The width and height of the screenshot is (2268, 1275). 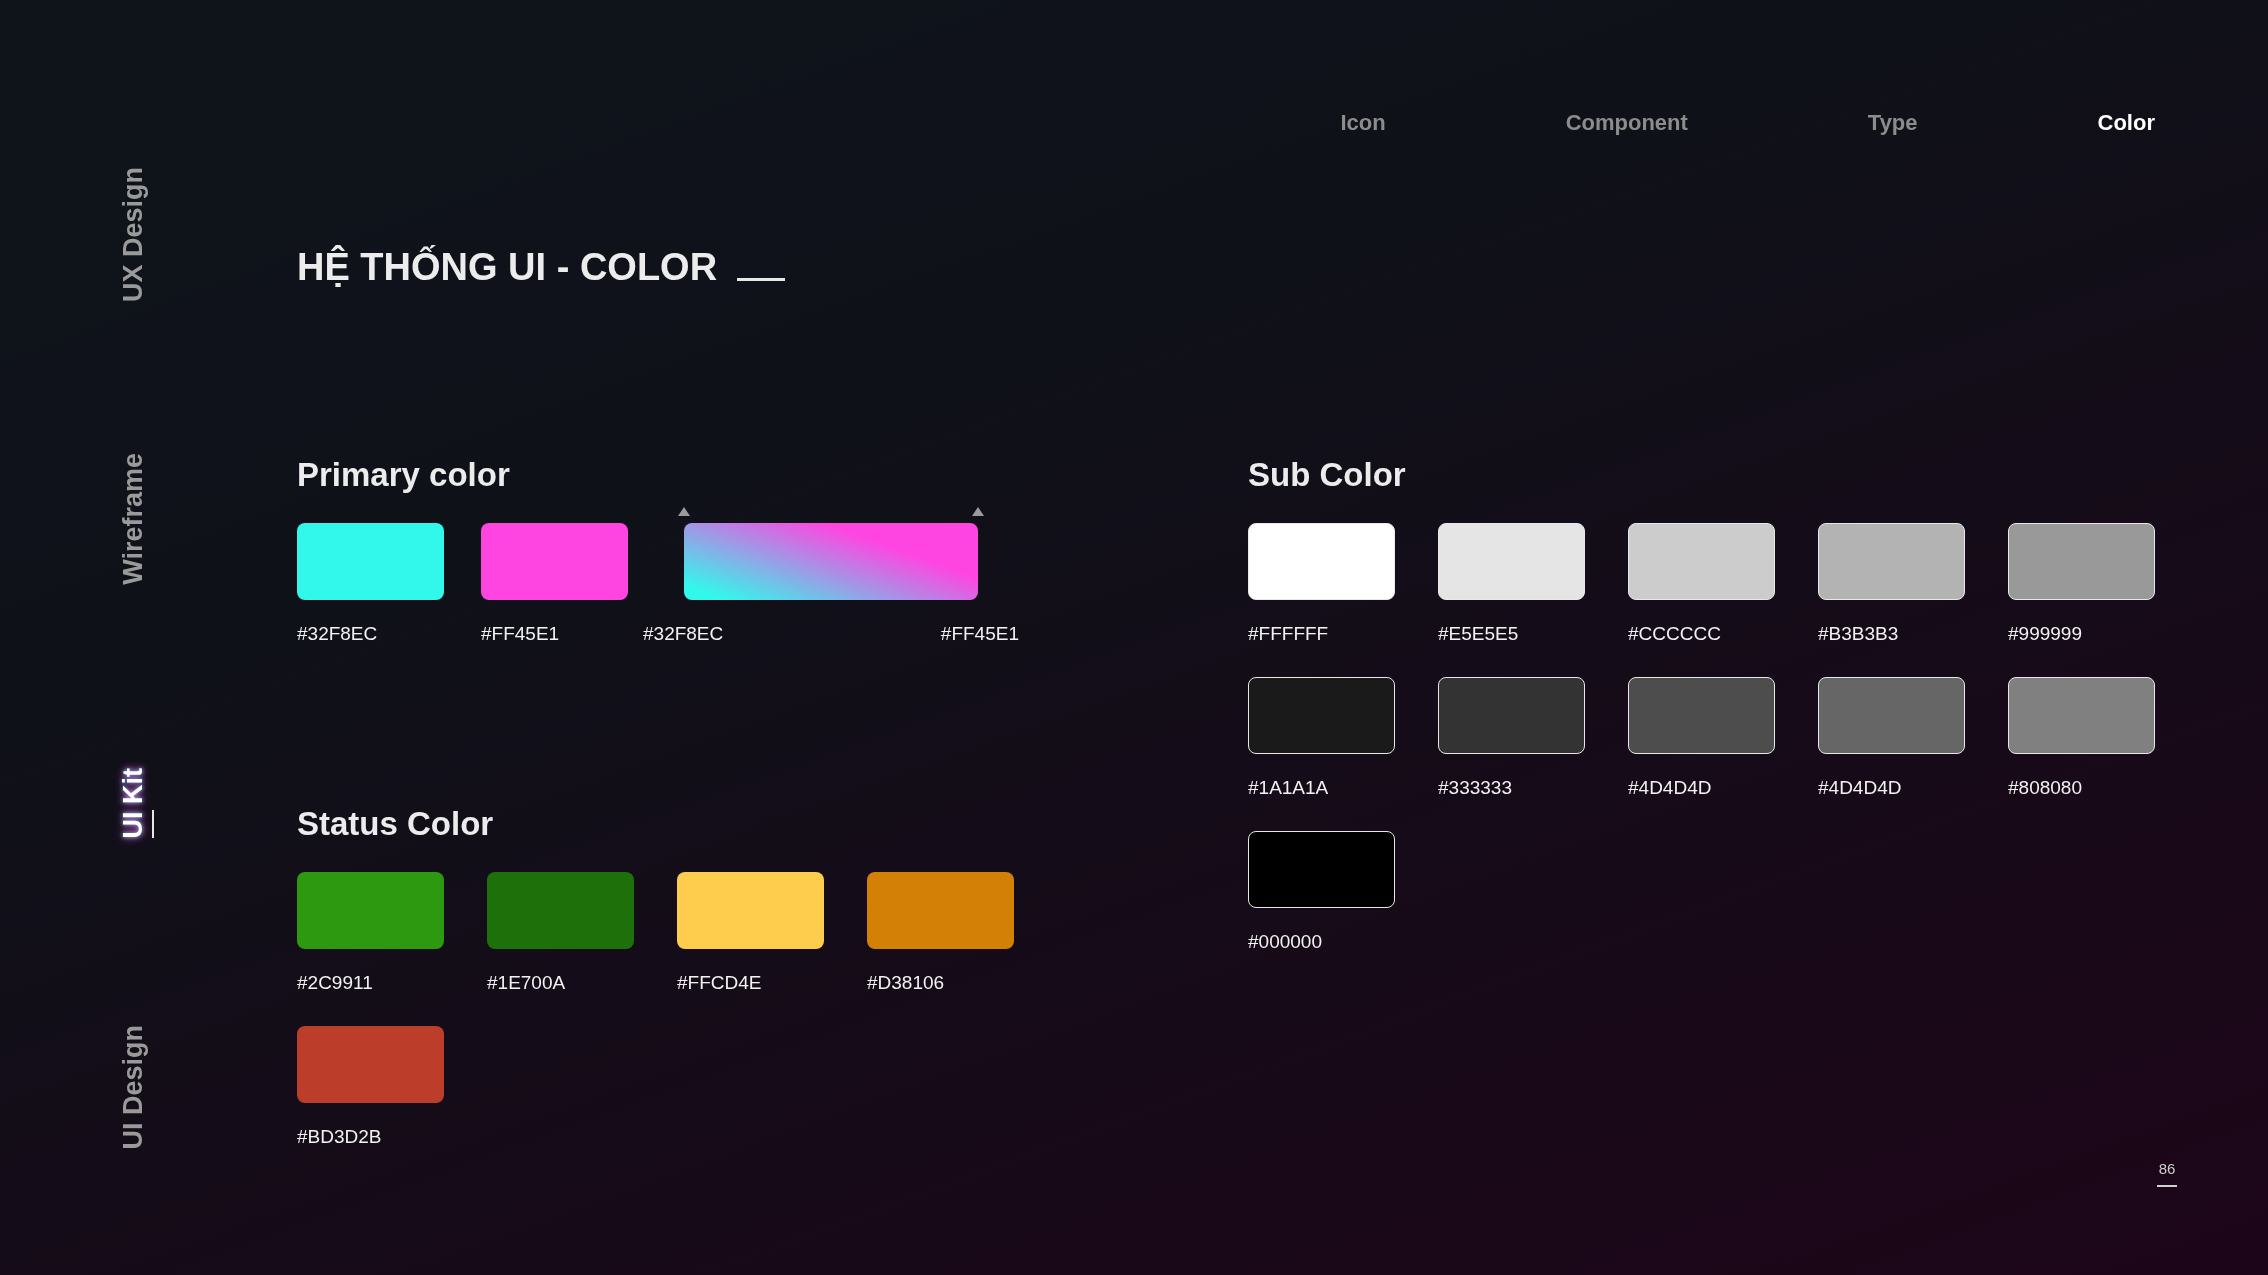 I want to click on nav-tab: Color, so click(x=2126, y=123).